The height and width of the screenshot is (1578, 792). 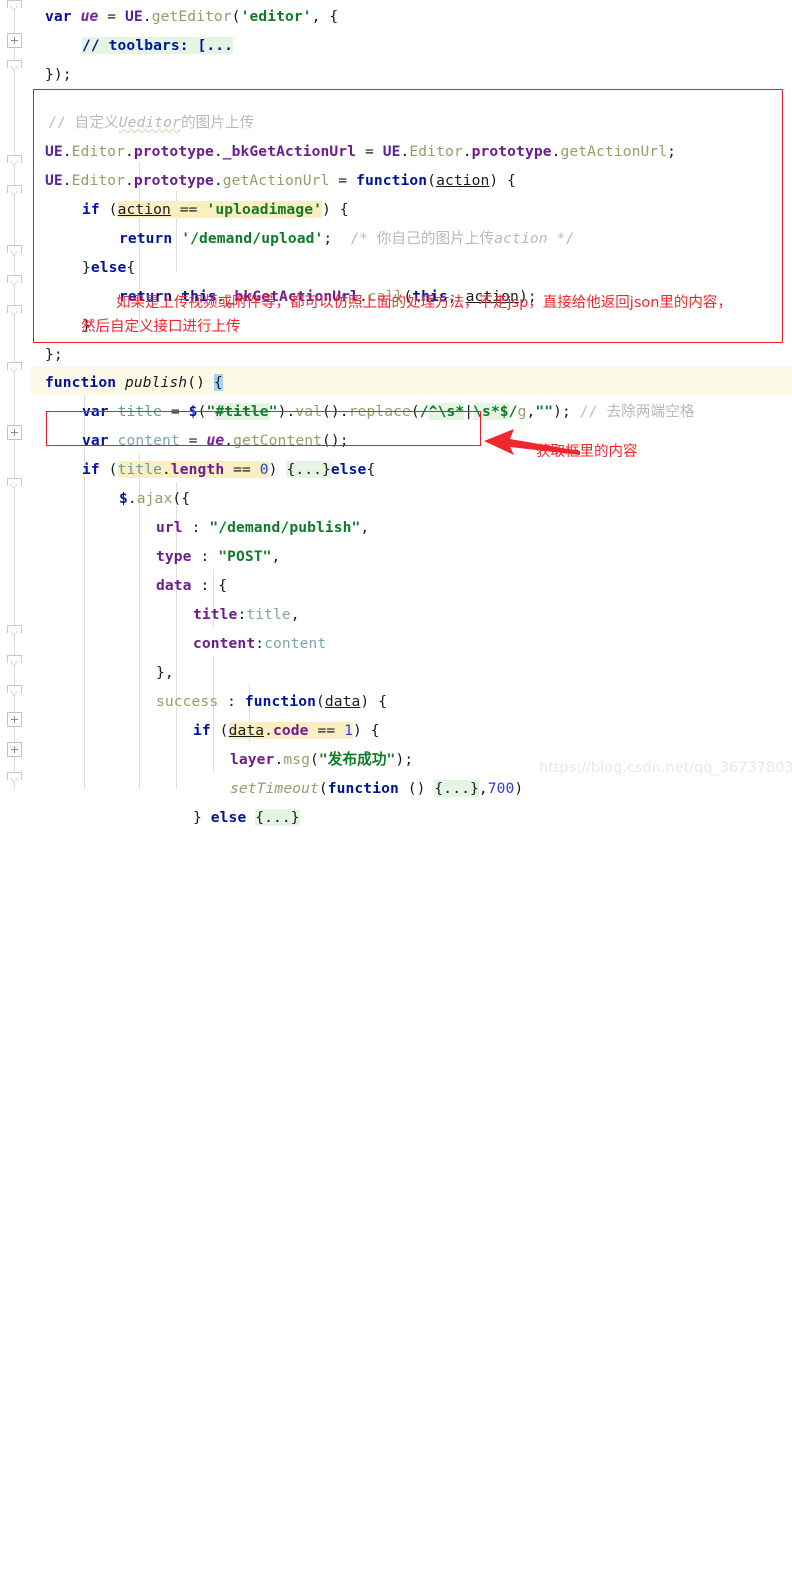 I want to click on editor-gutter, so click(x=15, y=394).